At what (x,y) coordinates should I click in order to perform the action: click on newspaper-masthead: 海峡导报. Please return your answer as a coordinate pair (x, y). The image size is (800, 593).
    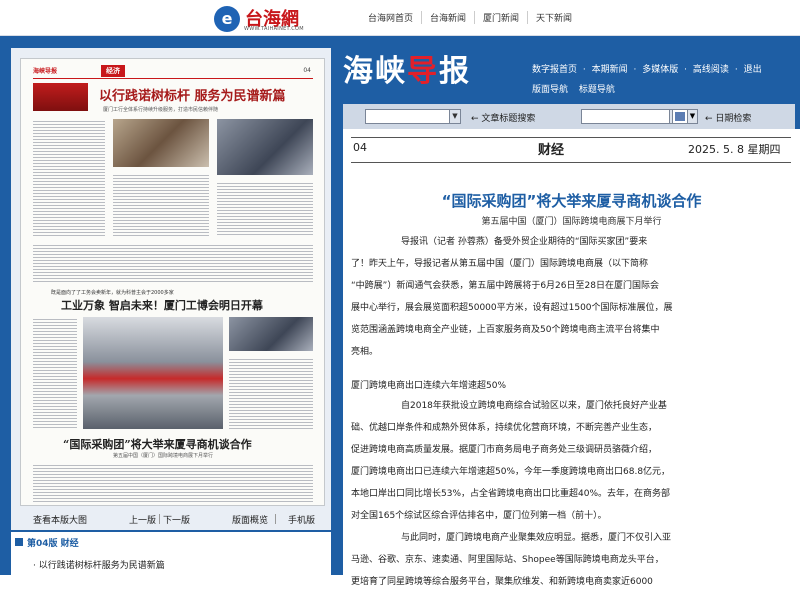
    Looking at the image, I should click on (407, 71).